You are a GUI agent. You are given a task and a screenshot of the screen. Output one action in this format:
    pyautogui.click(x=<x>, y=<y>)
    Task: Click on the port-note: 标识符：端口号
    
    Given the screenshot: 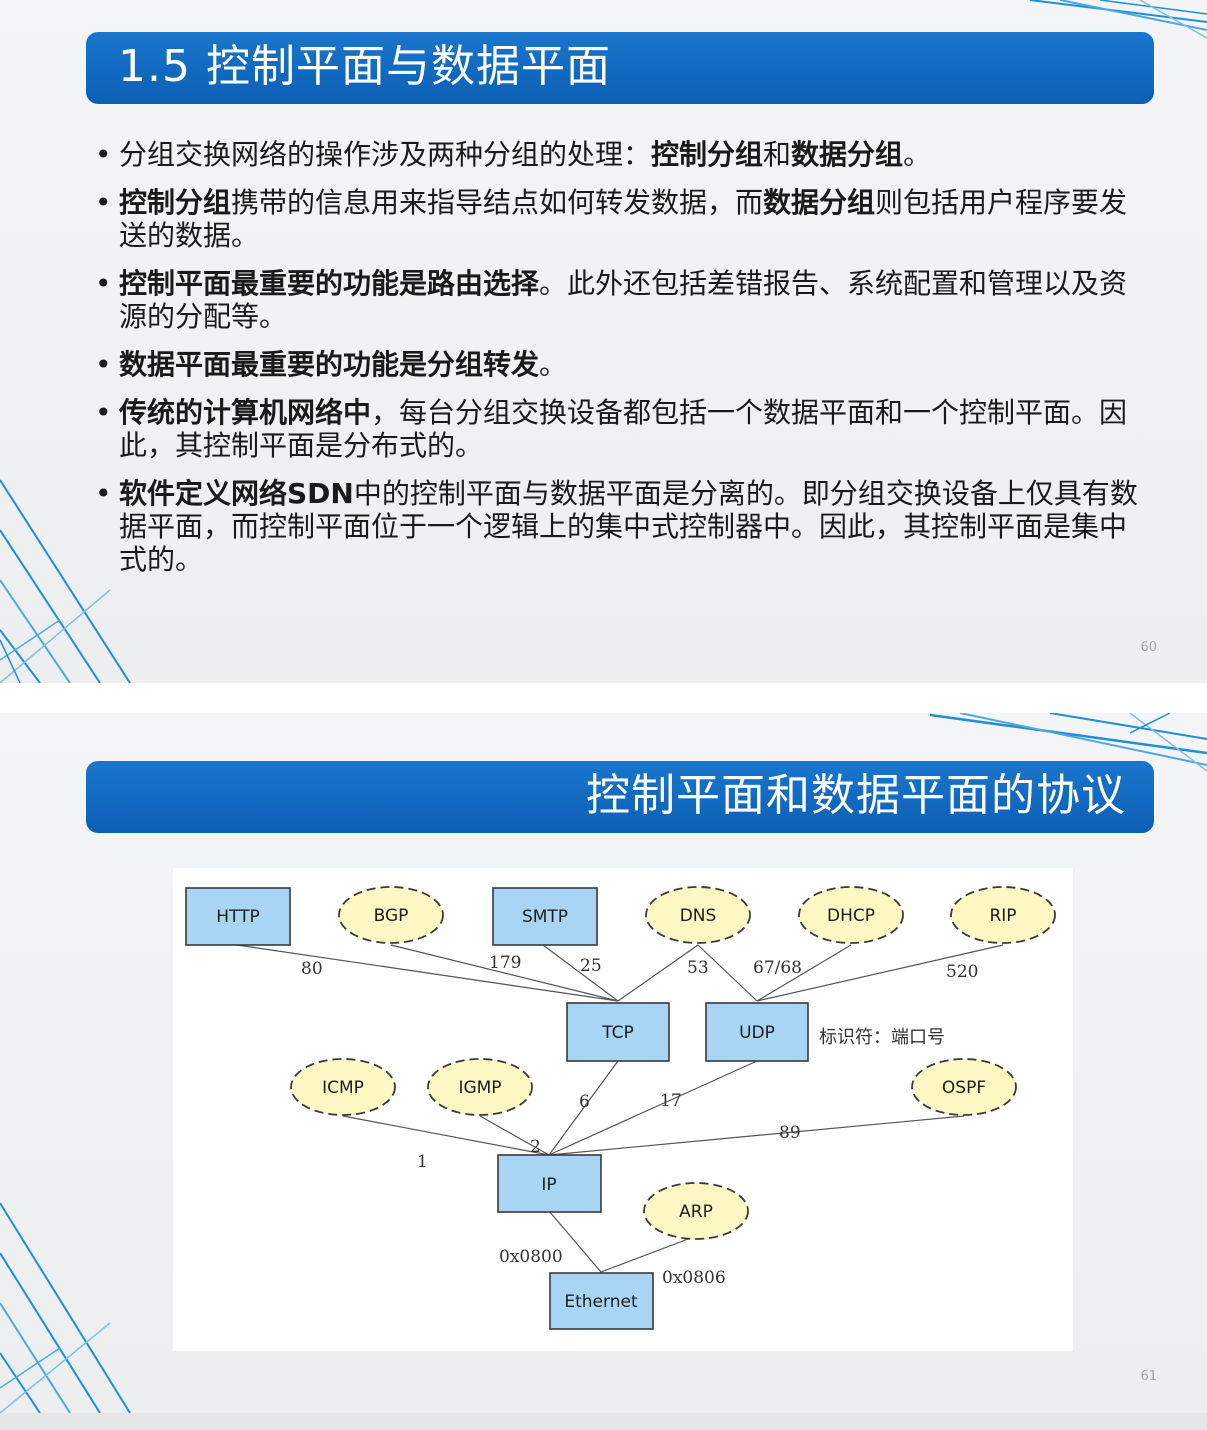 What is the action you would take?
    pyautogui.click(x=882, y=1037)
    